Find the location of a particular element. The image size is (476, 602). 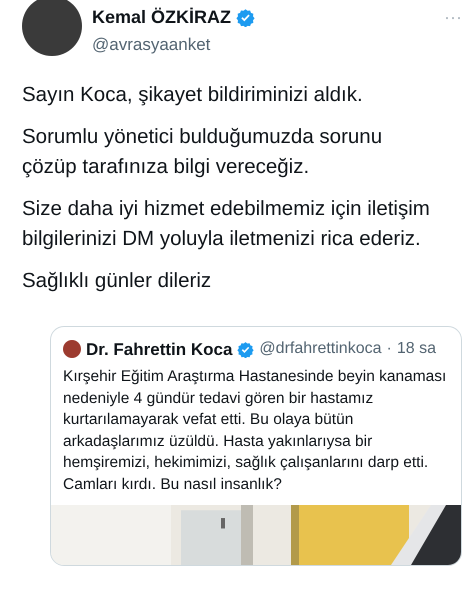

quoted-author-handle: @drfahrettinkoca is located at coordinates (320, 349).